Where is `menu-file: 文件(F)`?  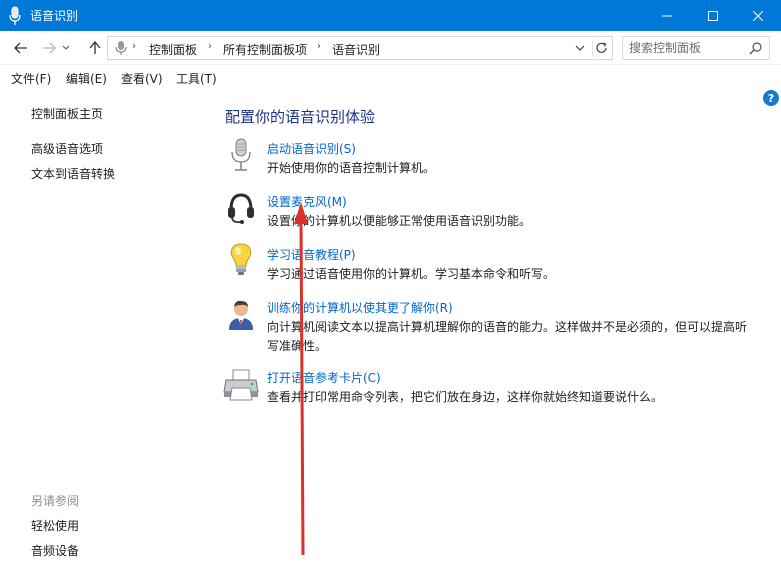
menu-file: 文件(F) is located at coordinates (31, 78).